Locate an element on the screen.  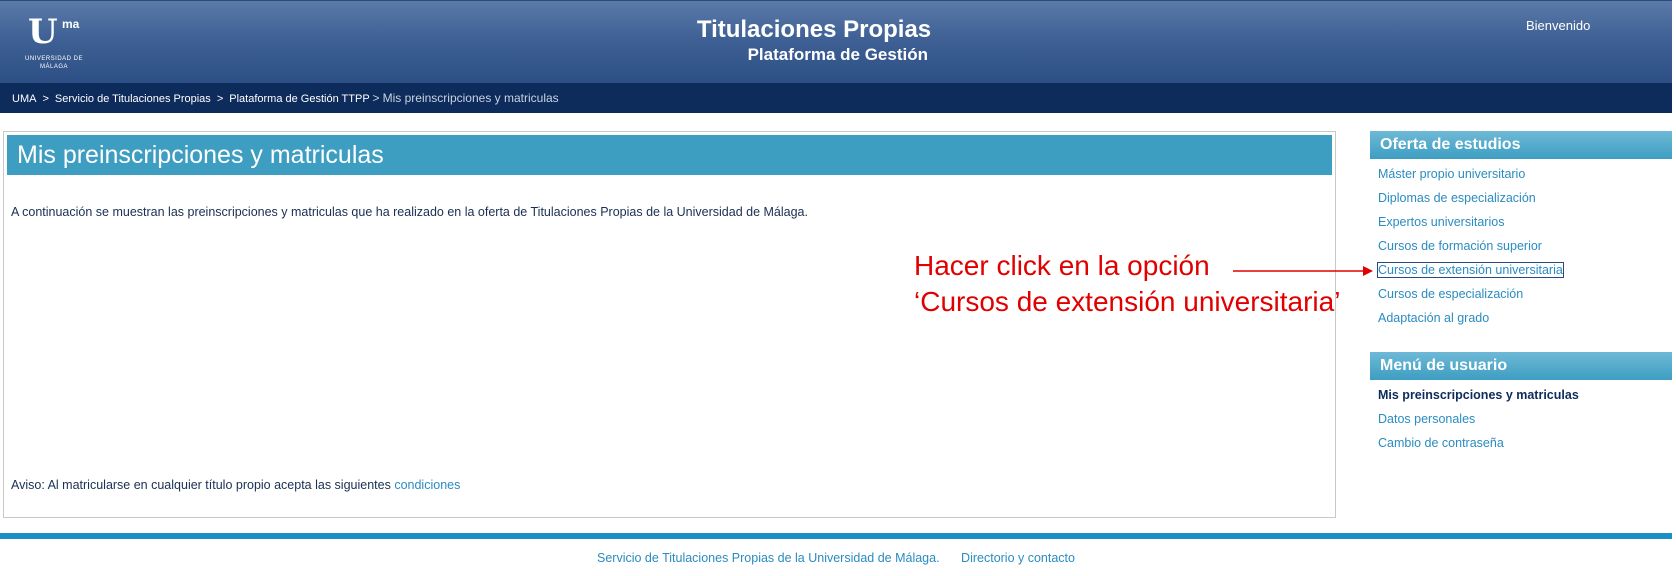
uma-logo: U ma UNIVERSIDAD DE MÁLAGA is located at coordinates (54, 44).